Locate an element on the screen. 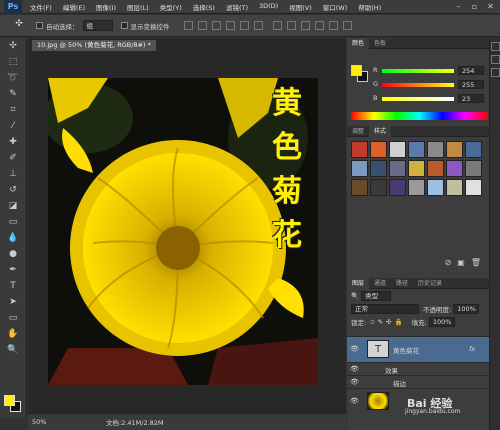  delete-style-icon: 🗑 is located at coordinates (476, 264).